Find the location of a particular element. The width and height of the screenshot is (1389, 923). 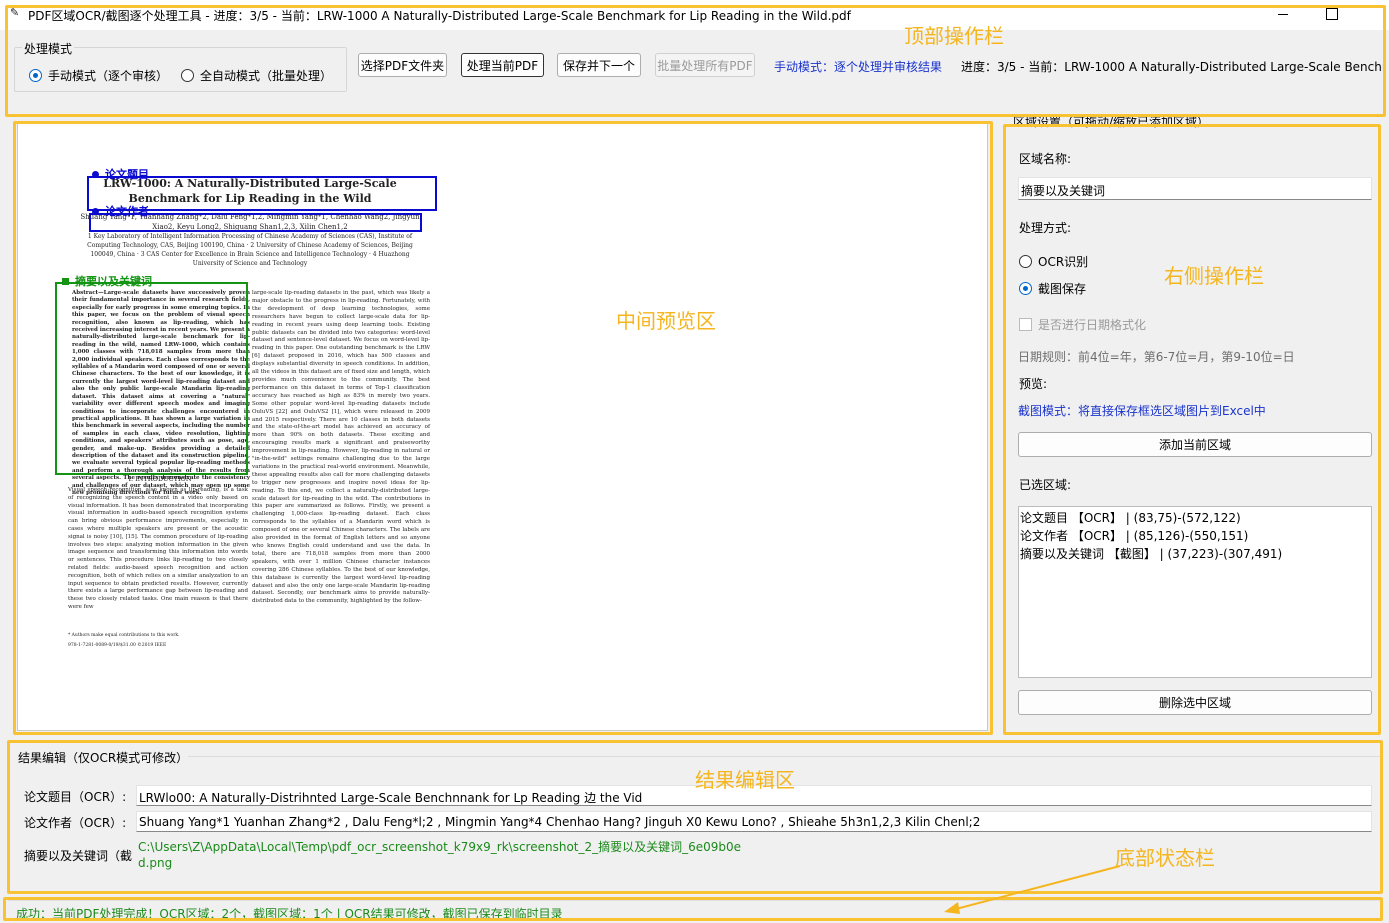

add-region-button: 添加当前区域 is located at coordinates (1195, 444).